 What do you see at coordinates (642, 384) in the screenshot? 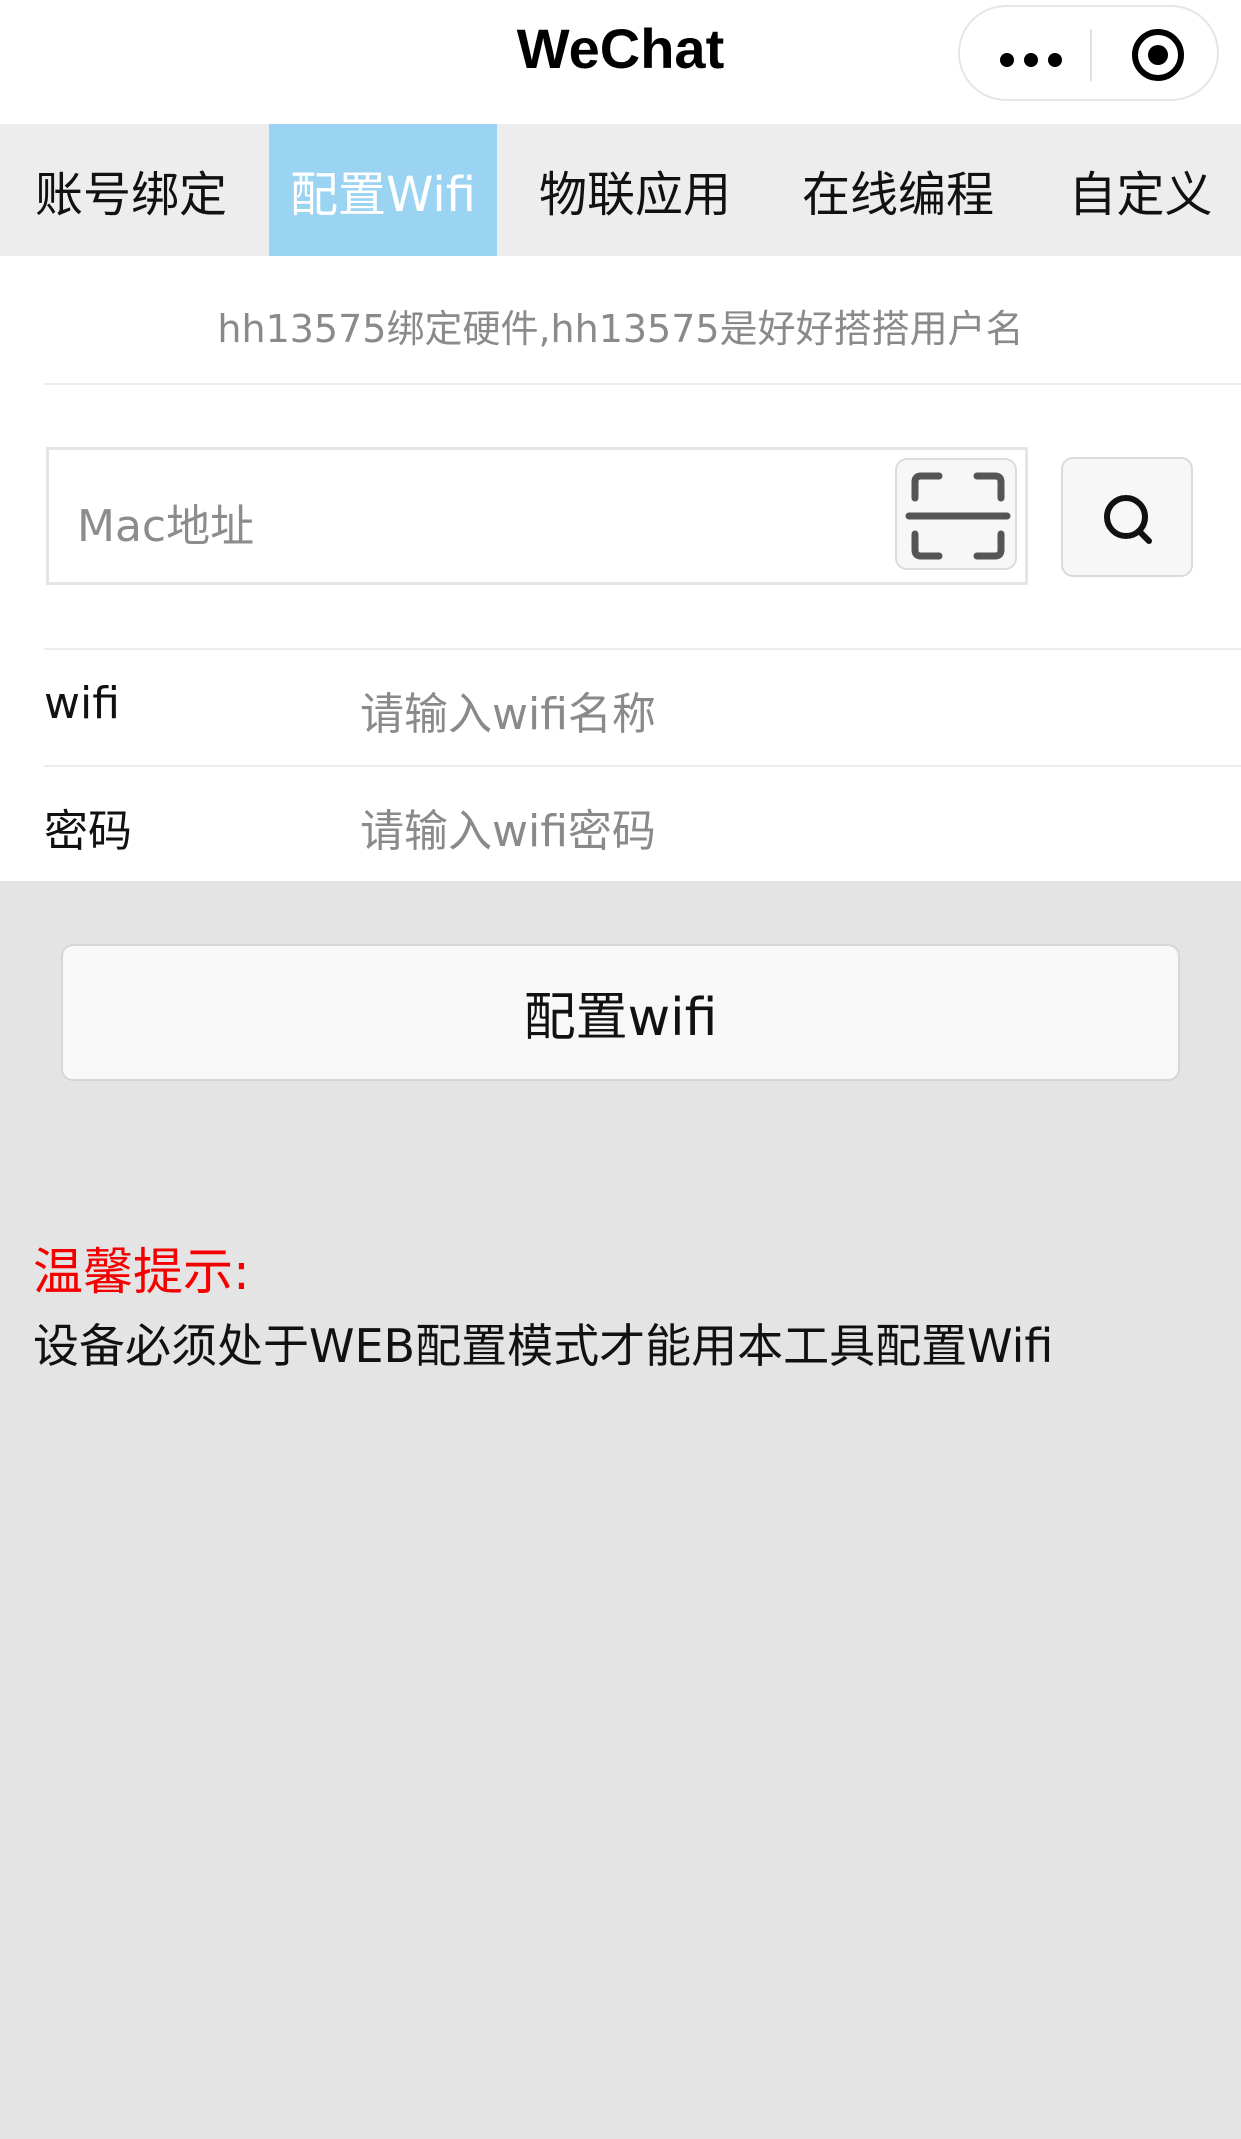
I see `divider` at bounding box center [642, 384].